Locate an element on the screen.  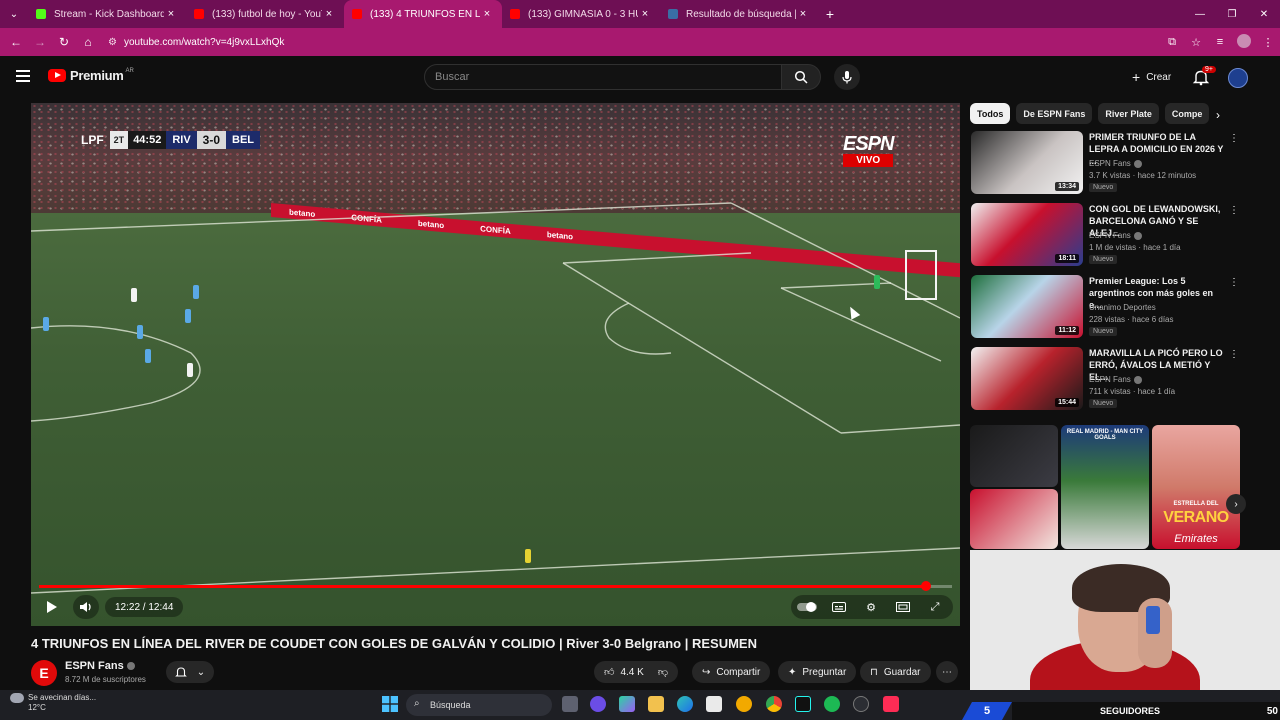
copilot-icon is located at coordinates (627, 704).